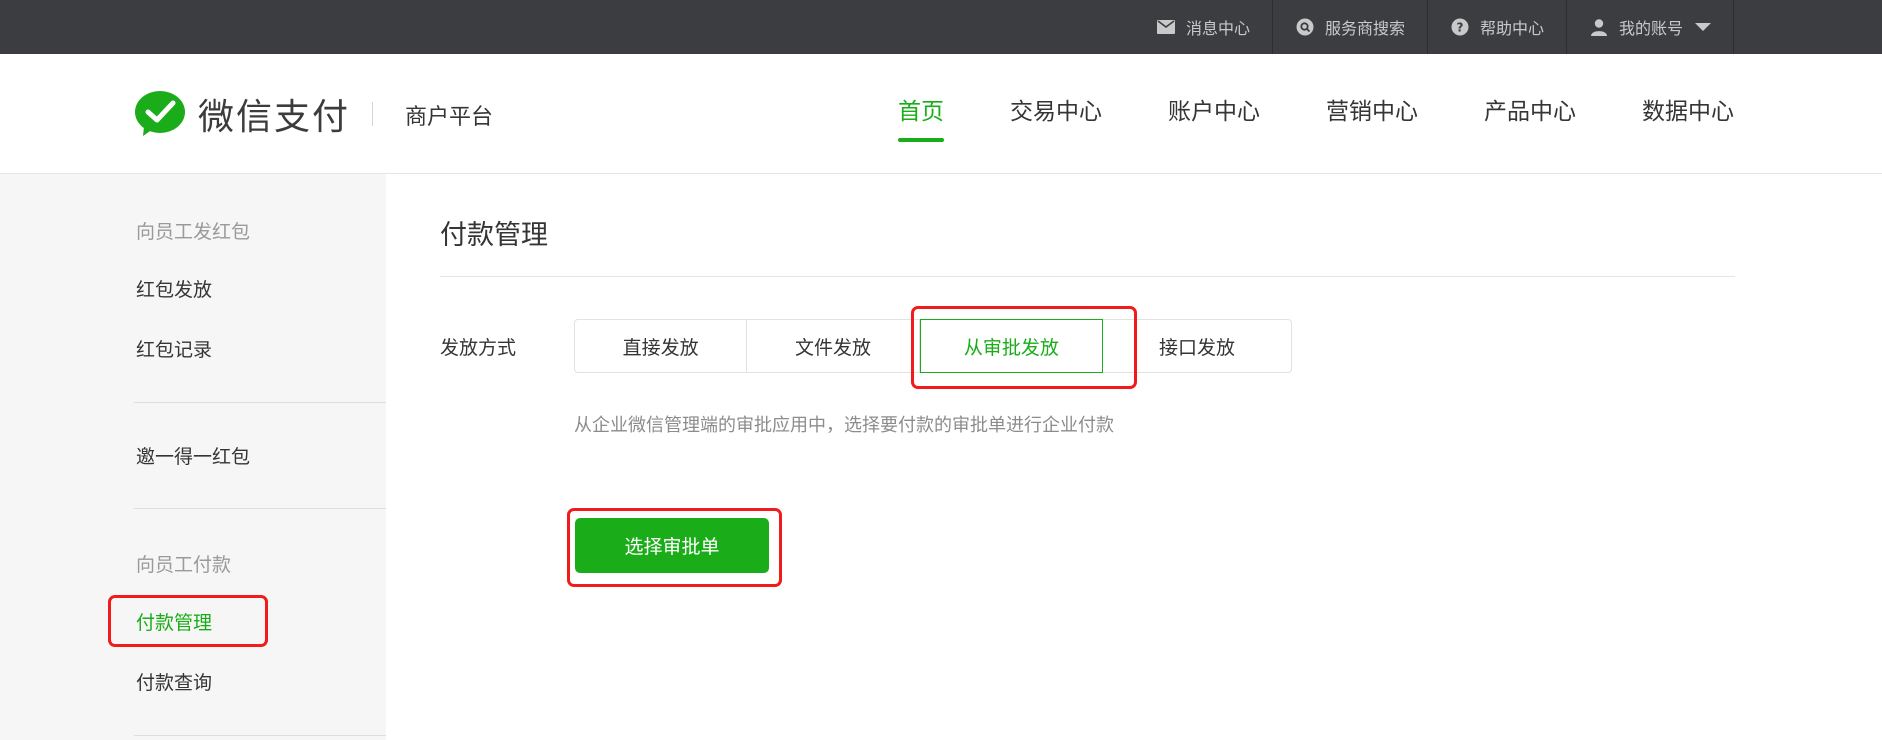 The height and width of the screenshot is (740, 1882). I want to click on sidebar-group-title: 向员工发红包, so click(193, 232).